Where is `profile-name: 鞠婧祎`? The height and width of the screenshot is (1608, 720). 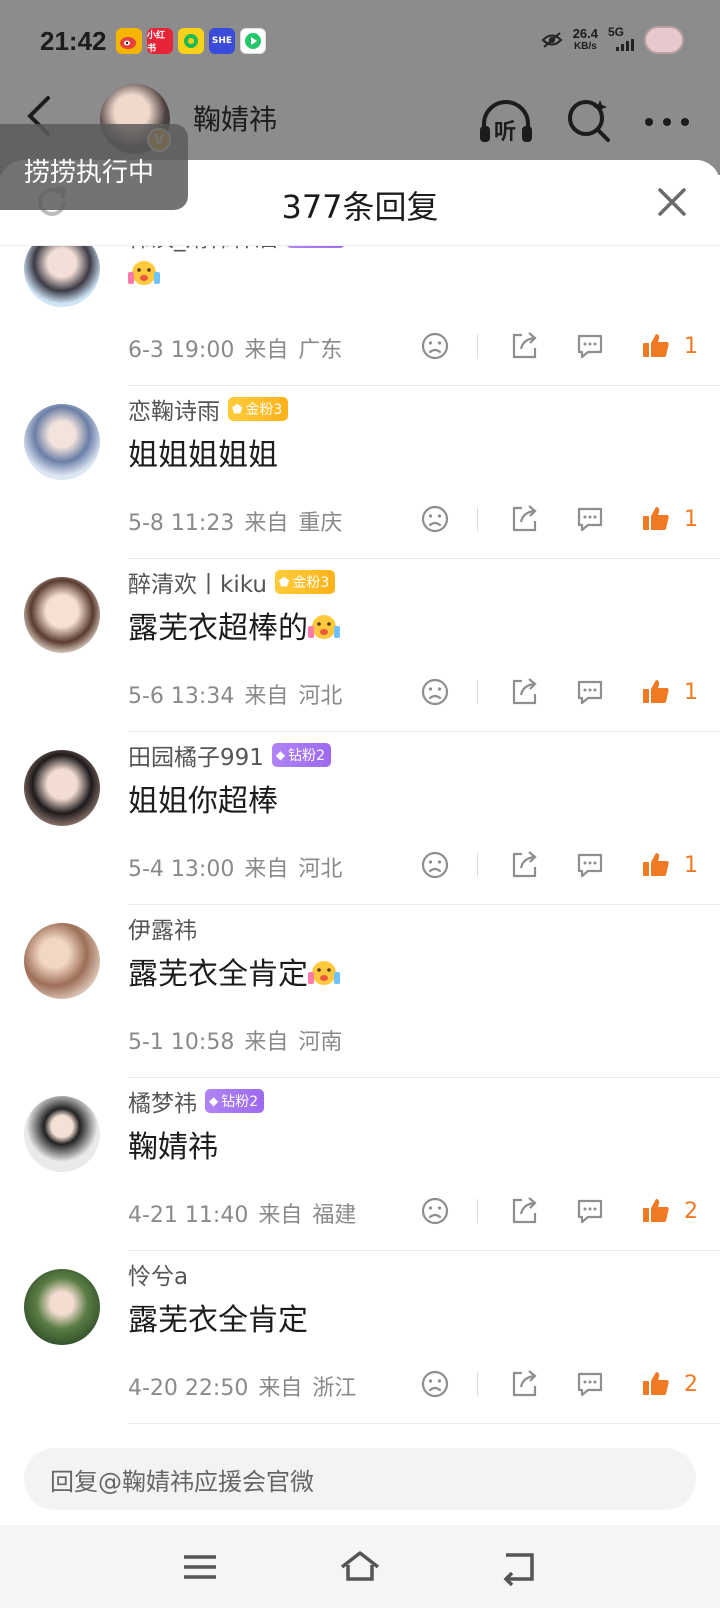
profile-name: 鞠婧祎 is located at coordinates (235, 118).